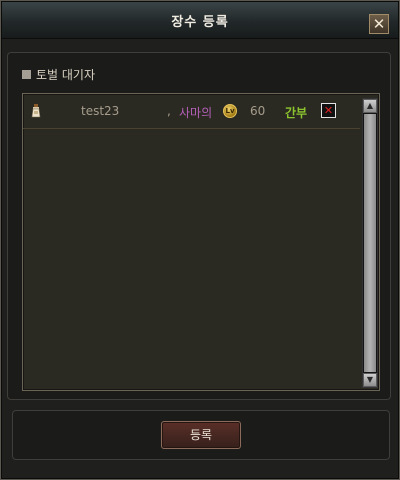 The width and height of the screenshot is (400, 480). I want to click on close-button: ✕, so click(379, 24).